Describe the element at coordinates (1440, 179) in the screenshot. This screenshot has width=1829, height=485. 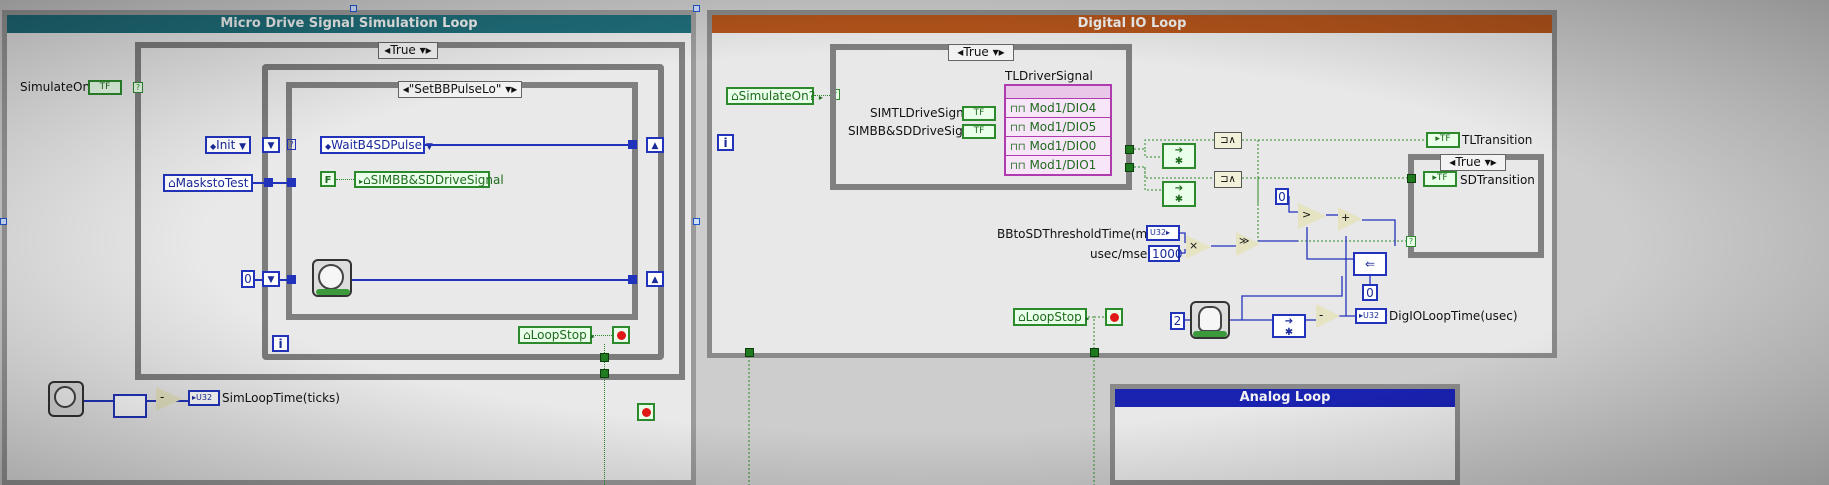
I see `sd-transition-indicator: ▸TF` at that location.